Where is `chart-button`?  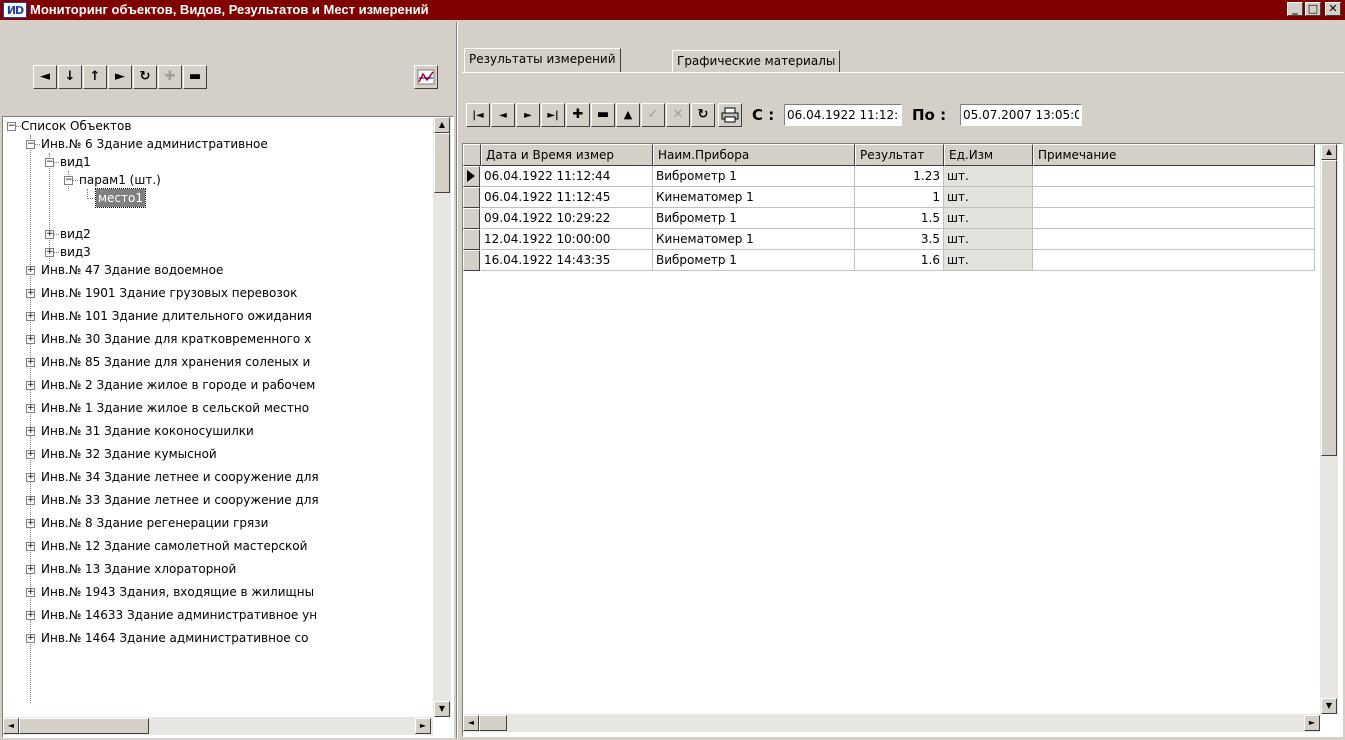 chart-button is located at coordinates (426, 77).